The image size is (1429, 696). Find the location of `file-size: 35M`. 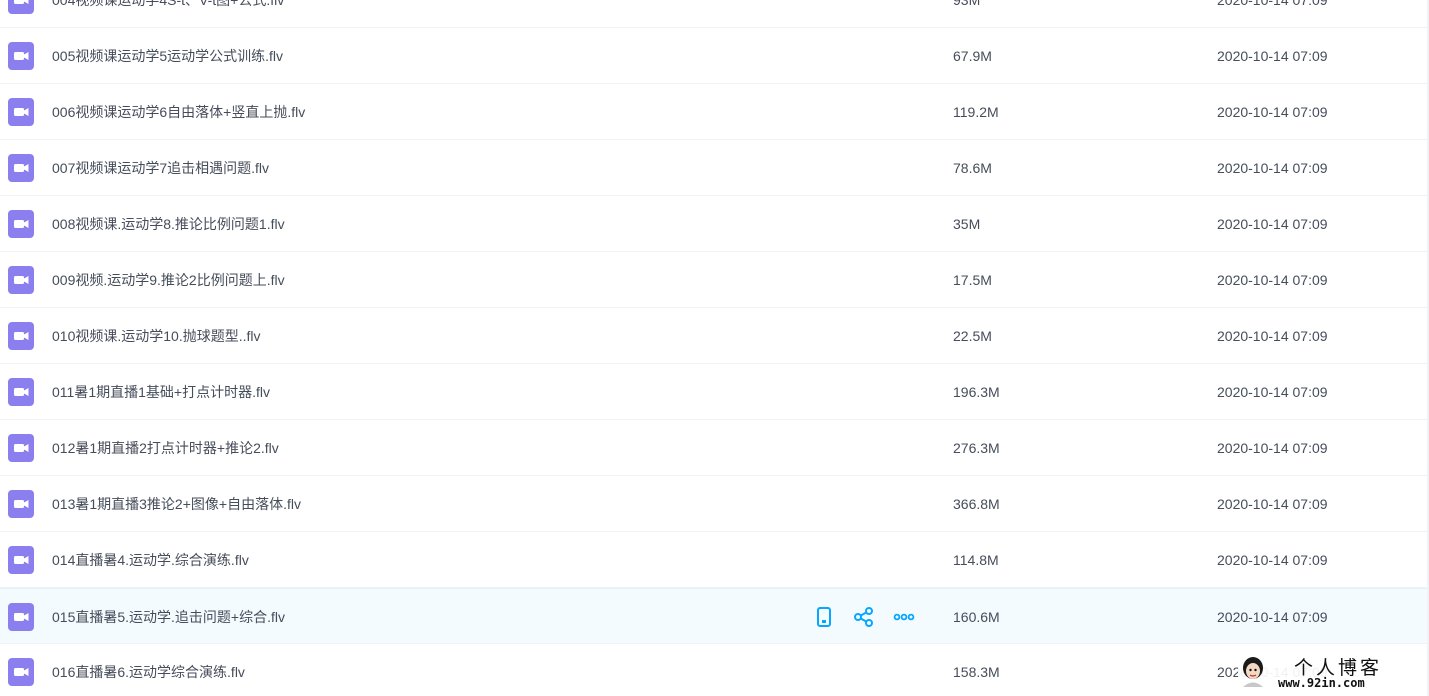

file-size: 35M is located at coordinates (967, 224).